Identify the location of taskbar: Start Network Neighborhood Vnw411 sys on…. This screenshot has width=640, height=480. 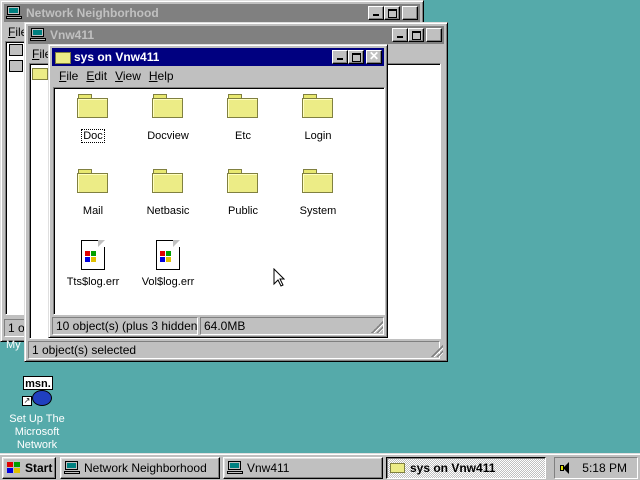
(320, 466).